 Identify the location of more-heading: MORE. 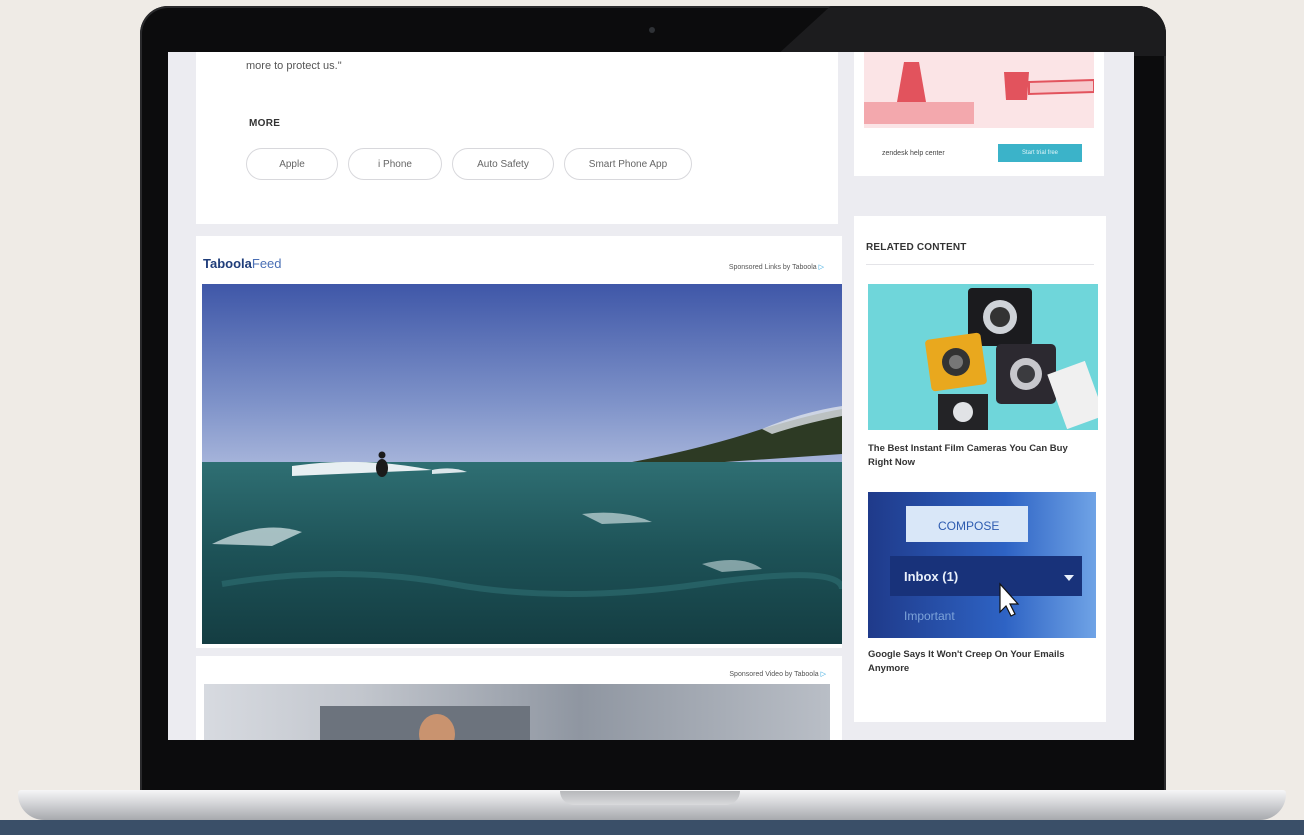
(265, 123).